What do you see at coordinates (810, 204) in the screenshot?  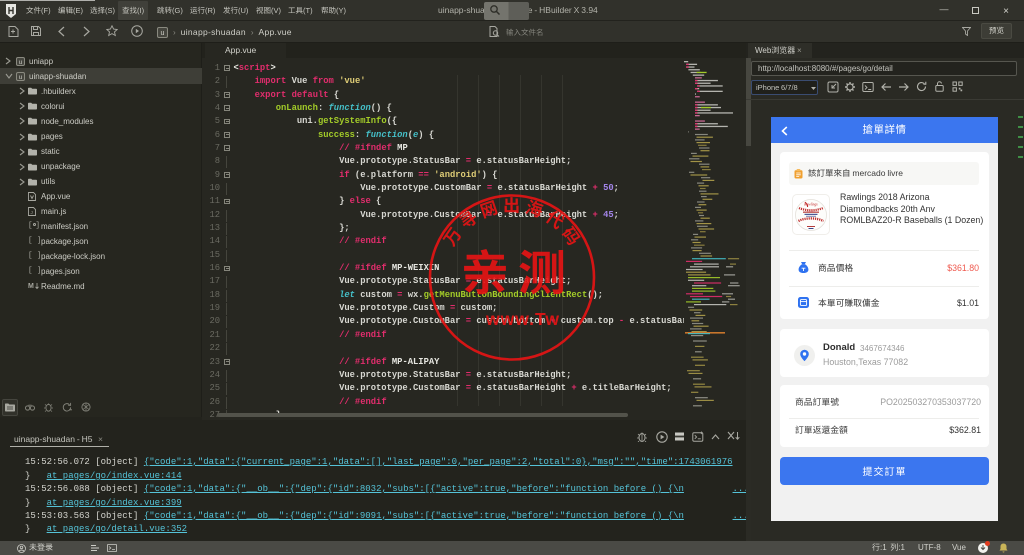 I see `svg-text: Rawlings` at bounding box center [810, 204].